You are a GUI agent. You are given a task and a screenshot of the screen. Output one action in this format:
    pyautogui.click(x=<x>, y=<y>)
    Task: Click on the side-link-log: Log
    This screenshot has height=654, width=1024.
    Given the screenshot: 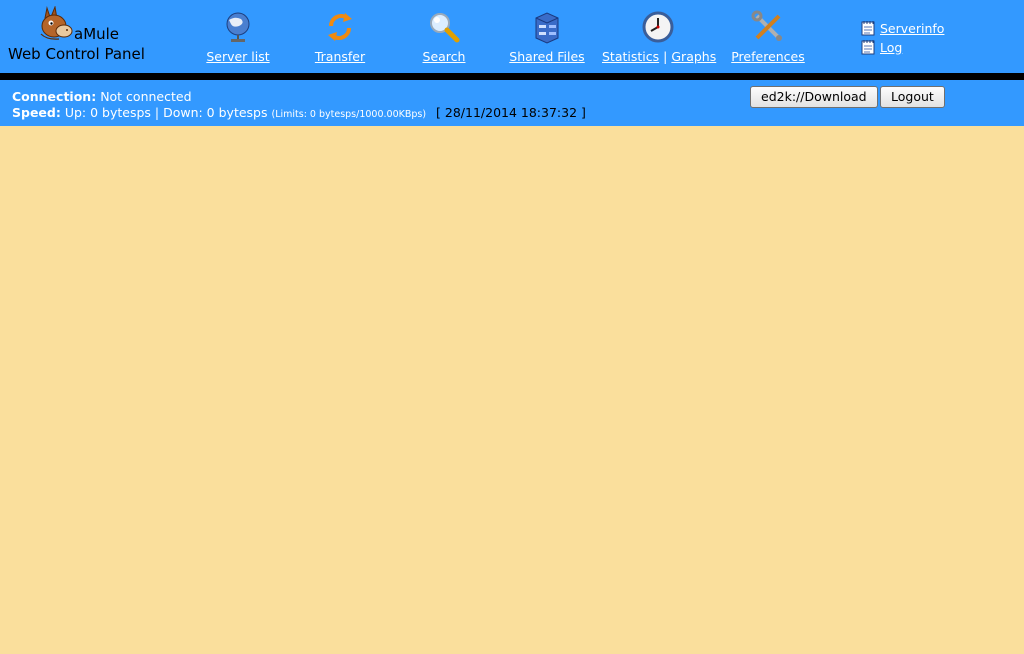 What is the action you would take?
    pyautogui.click(x=881, y=47)
    